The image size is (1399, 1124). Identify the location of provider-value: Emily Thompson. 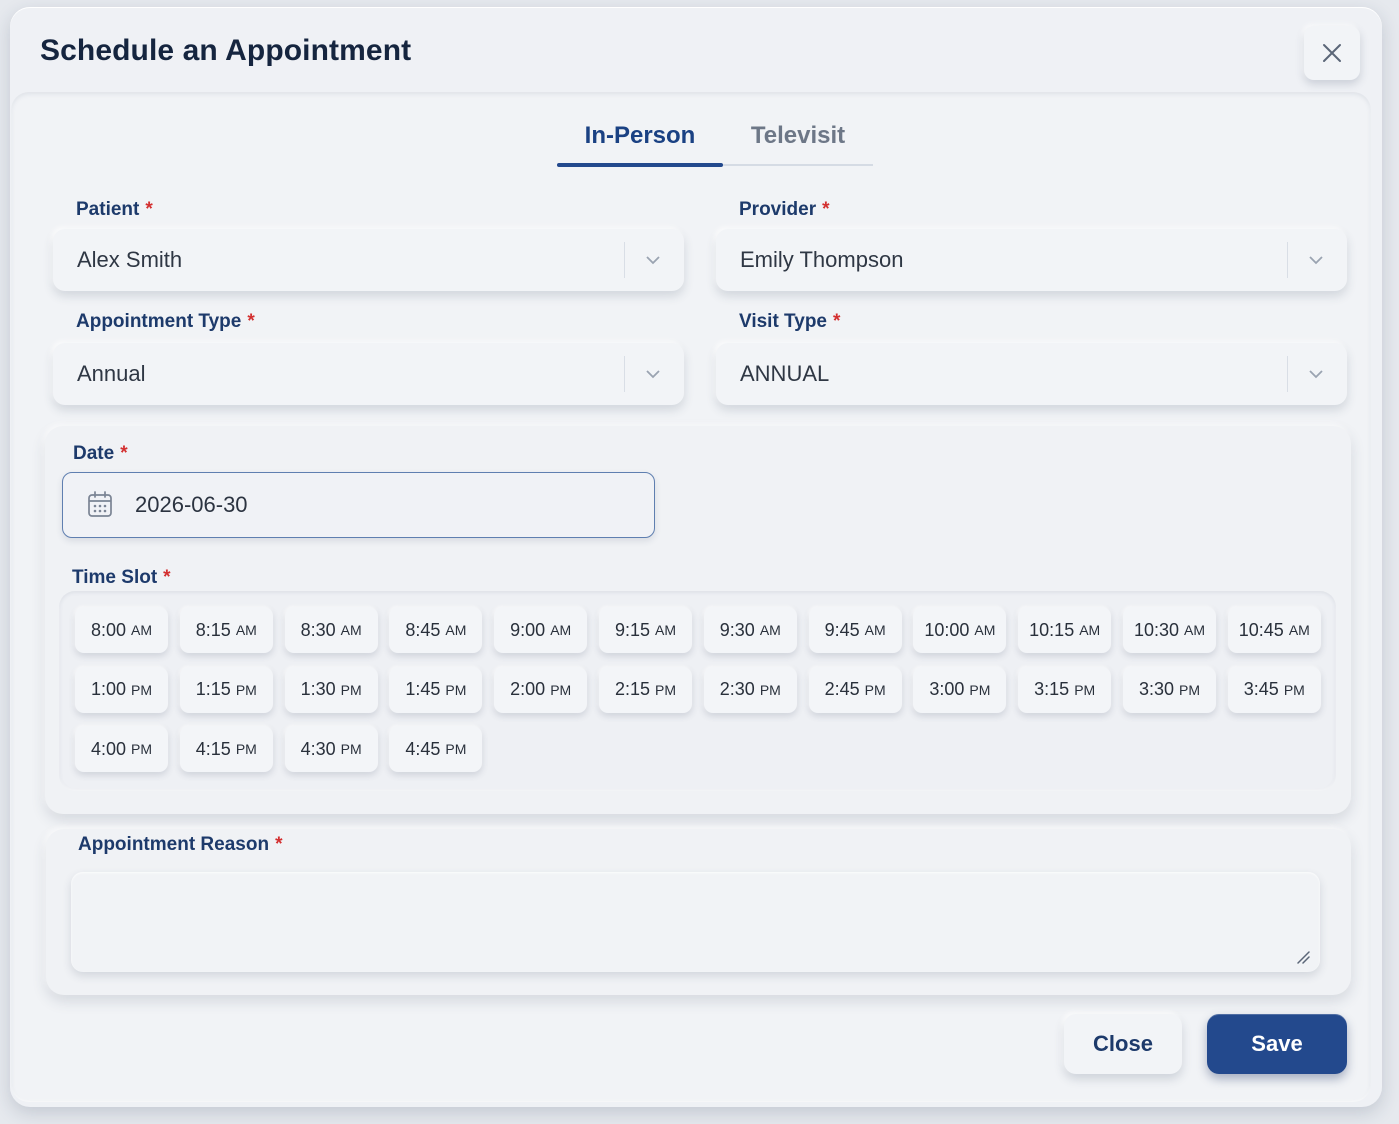
(822, 259).